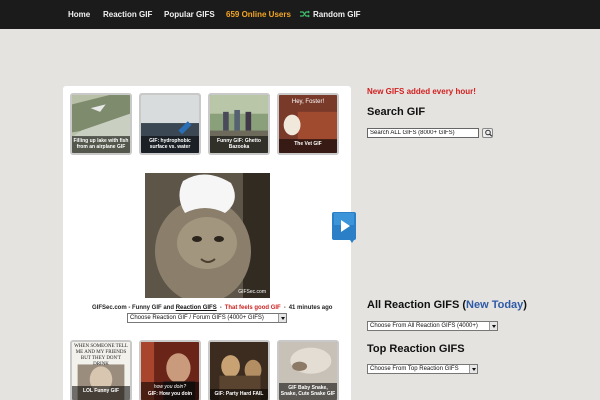 The width and height of the screenshot is (600, 400). Describe the element at coordinates (494, 305) in the screenshot. I see `new-today-link: New Today` at that location.